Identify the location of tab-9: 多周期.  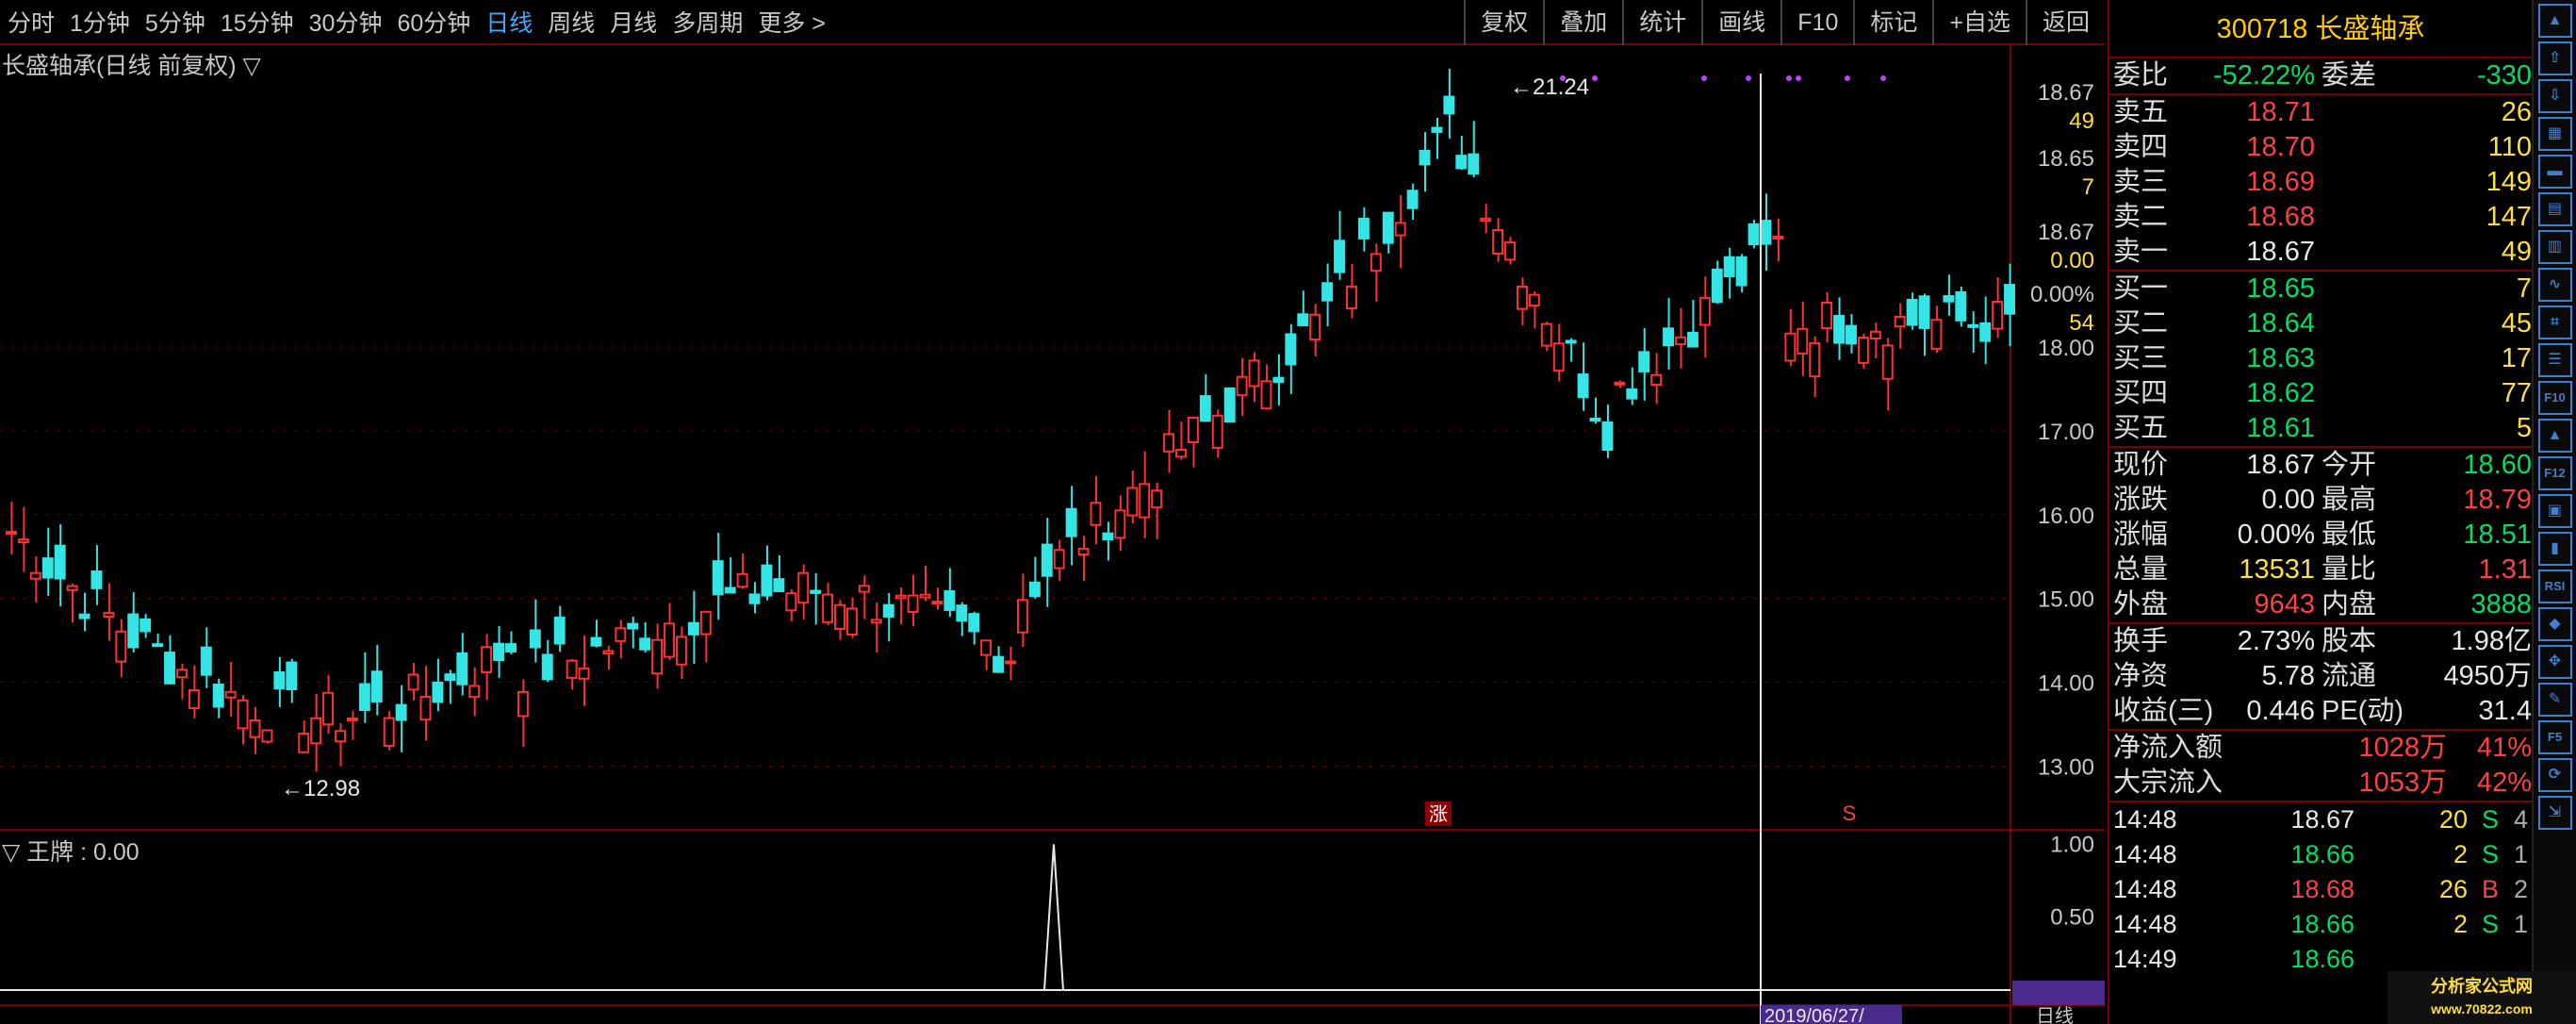
(707, 22).